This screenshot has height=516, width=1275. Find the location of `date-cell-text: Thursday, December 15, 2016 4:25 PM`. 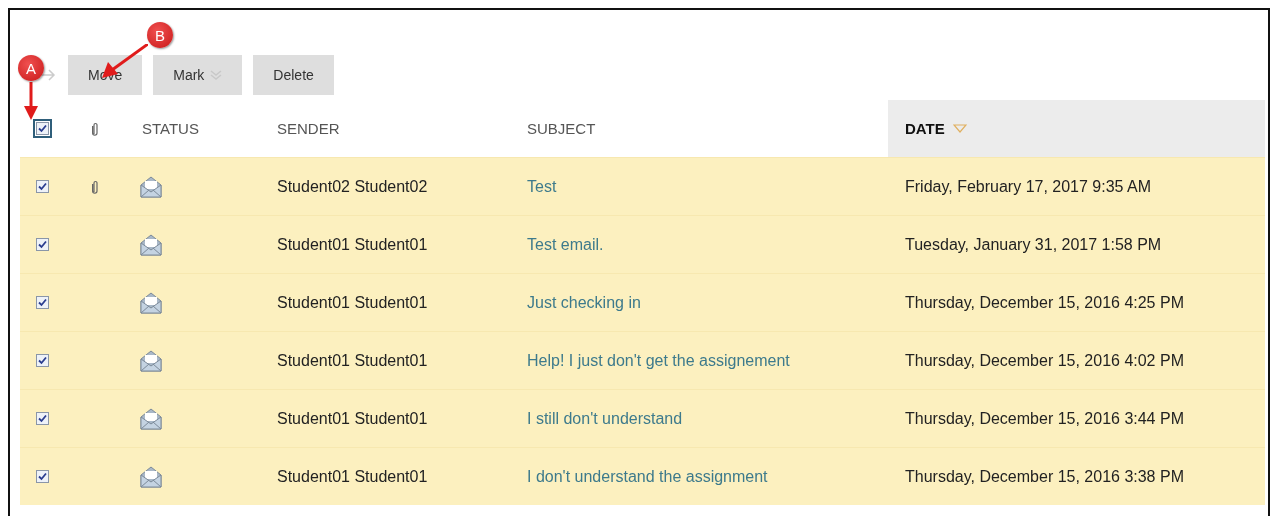

date-cell-text: Thursday, December 15, 2016 4:25 PM is located at coordinates (1044, 302).